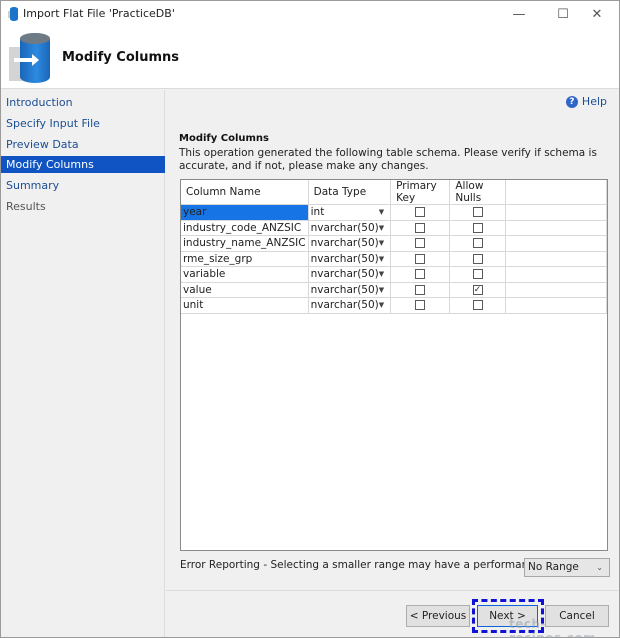 The width and height of the screenshot is (620, 638). Describe the element at coordinates (477, 192) in the screenshot. I see `header-allow-nulls: Allow Nulls` at that location.